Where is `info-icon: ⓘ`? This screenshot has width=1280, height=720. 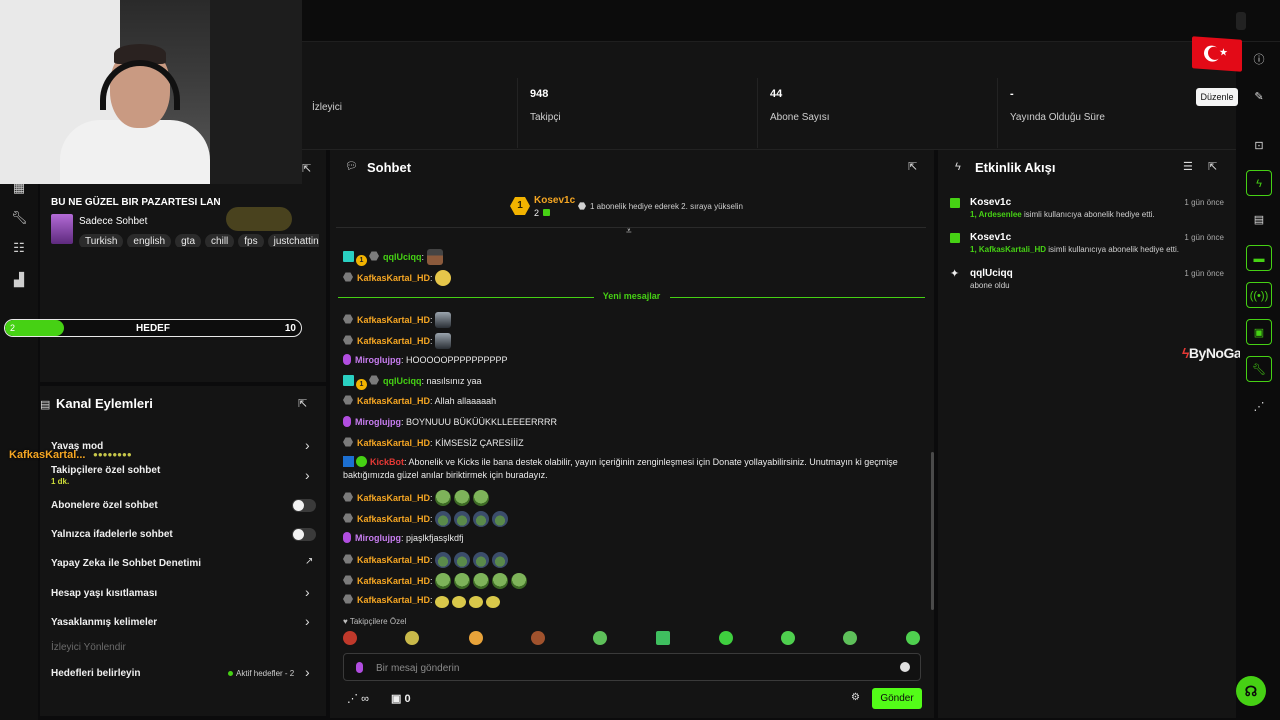 info-icon: ⓘ is located at coordinates (1259, 60).